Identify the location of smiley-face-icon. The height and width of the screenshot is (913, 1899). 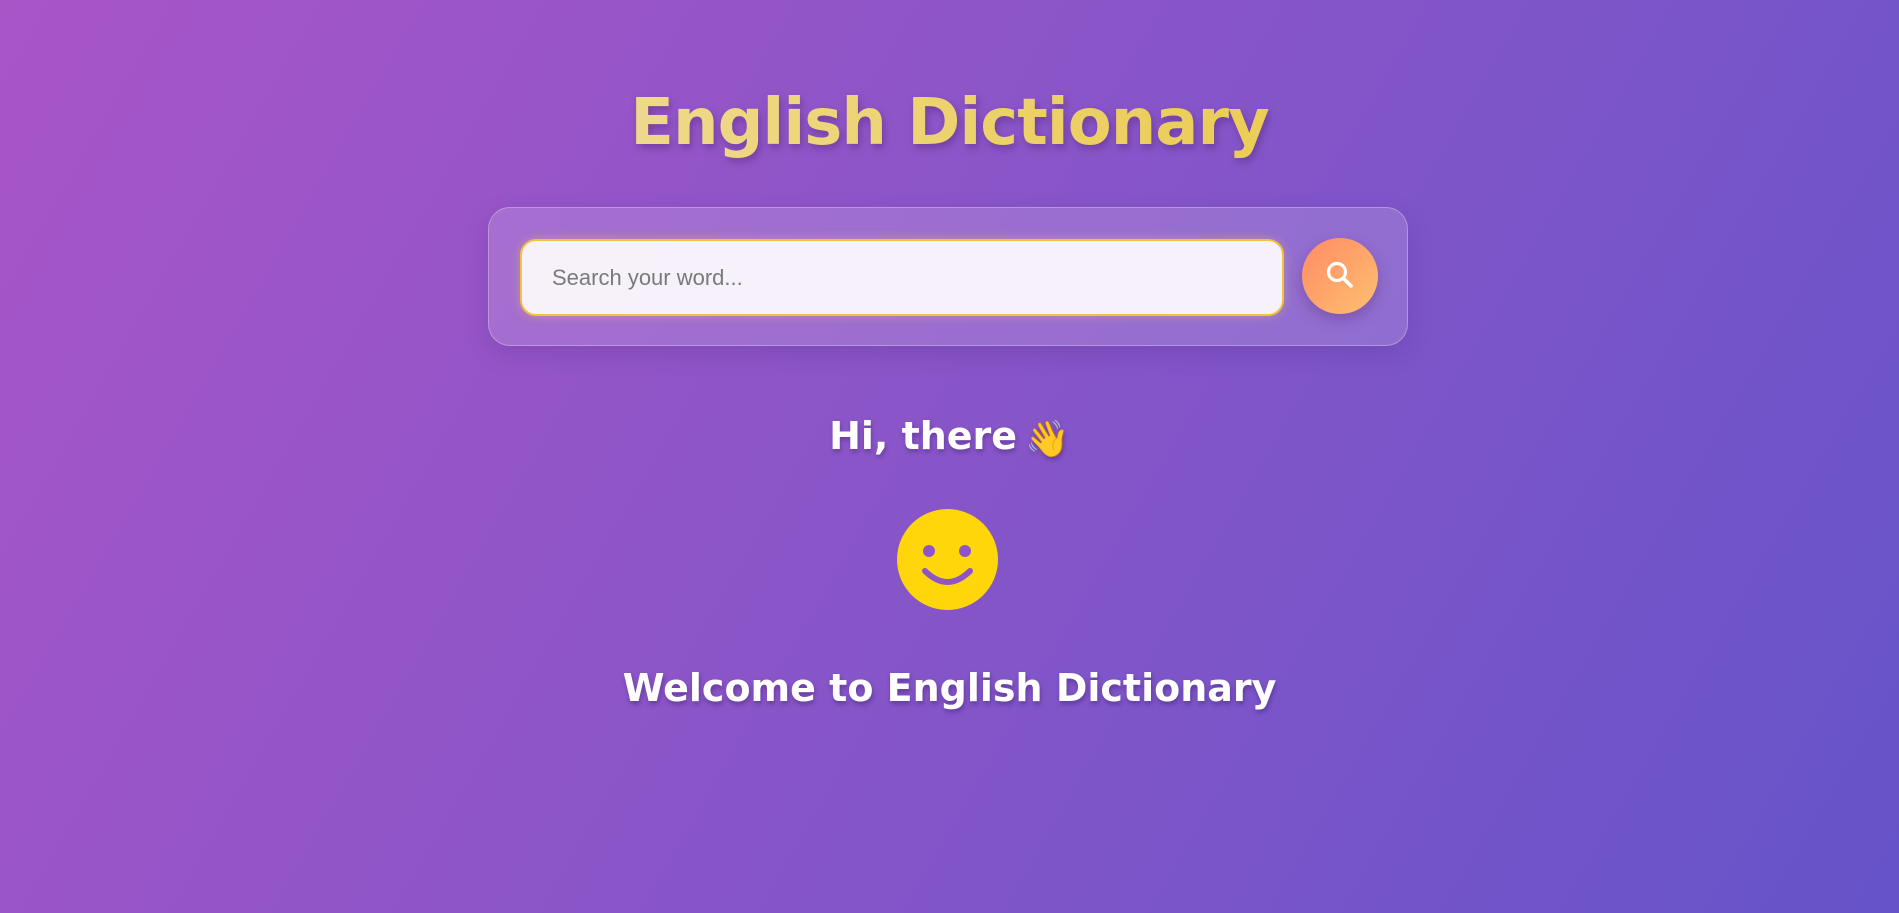
(947, 559).